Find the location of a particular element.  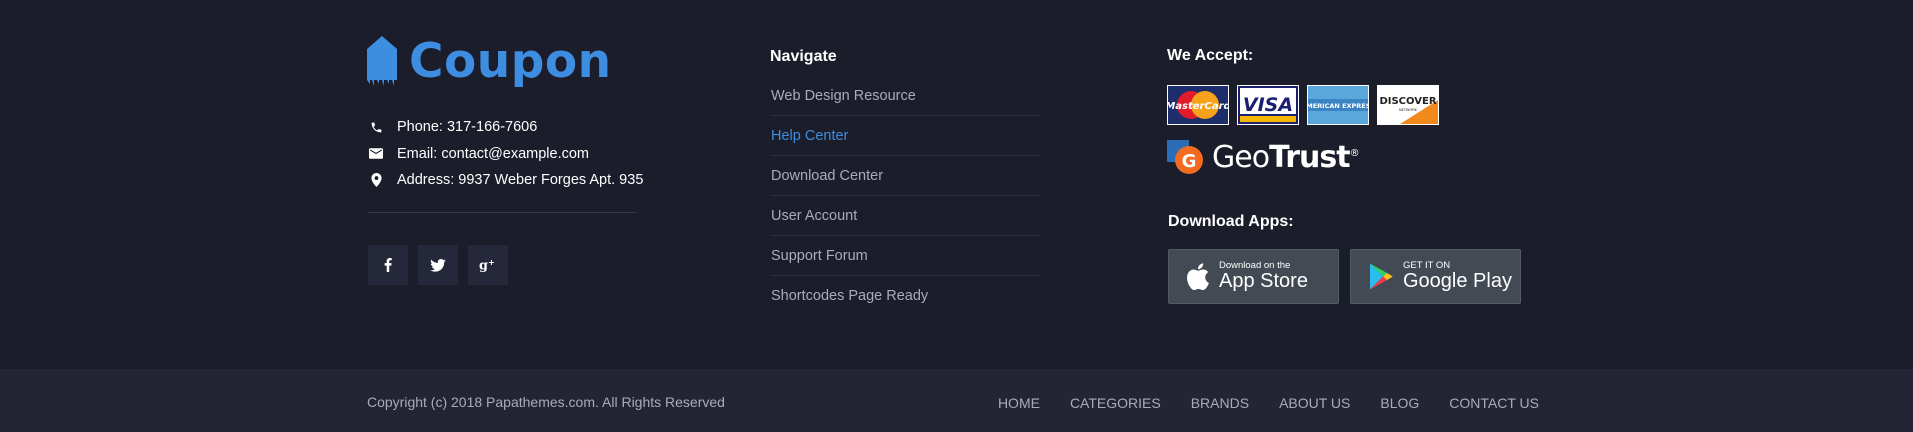

geotrust-logo: G GeoTrust® is located at coordinates (1263, 157).